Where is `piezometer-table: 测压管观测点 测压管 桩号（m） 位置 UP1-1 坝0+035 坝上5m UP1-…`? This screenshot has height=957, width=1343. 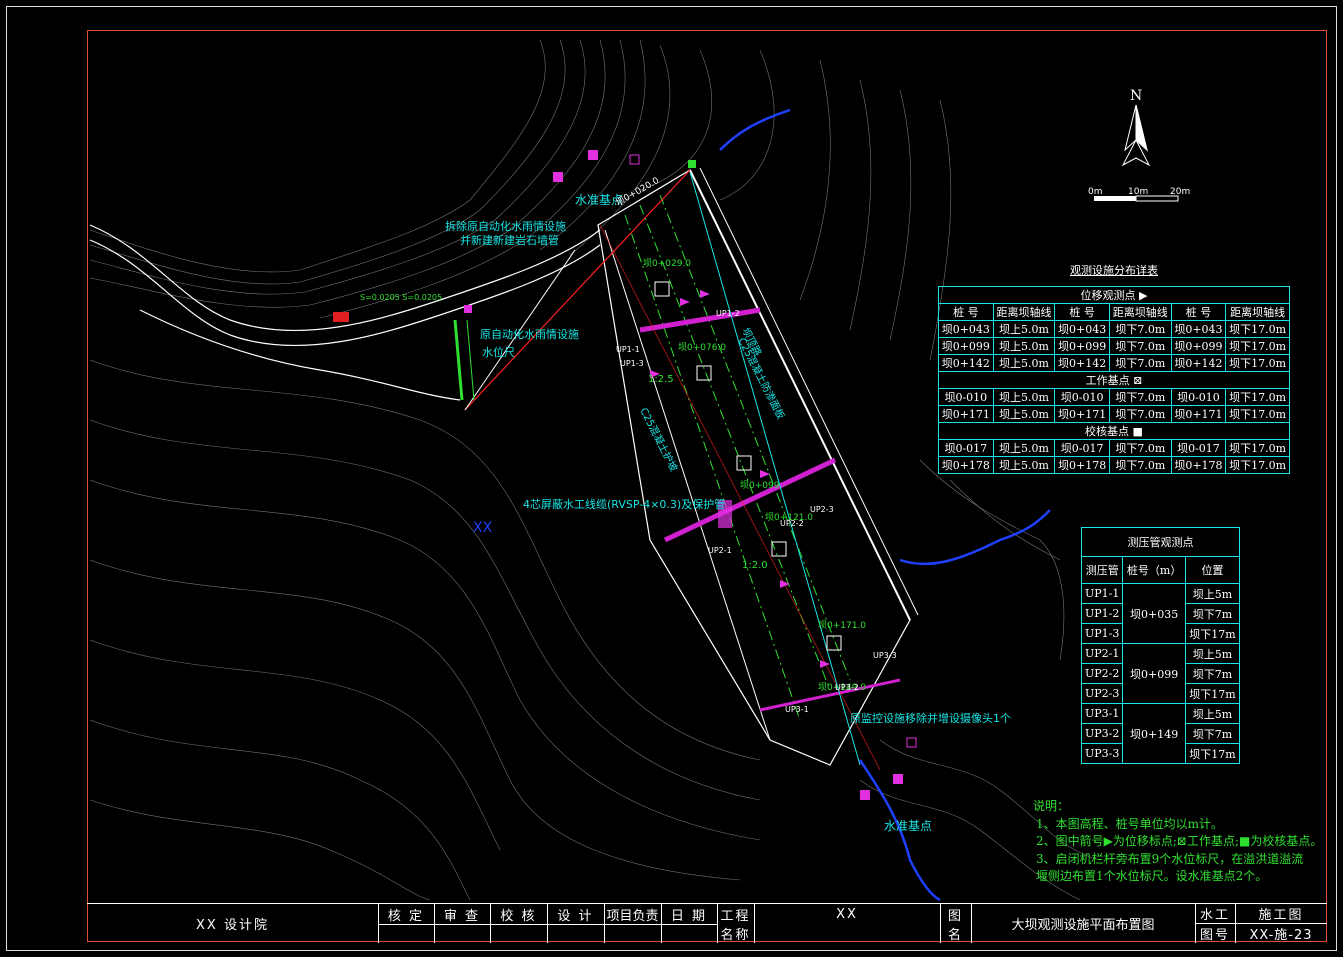 piezometer-table: 测压管观测点 测压管 桩号（m） 位置 UP1-1 坝0+035 坝上5m UP1-… is located at coordinates (1160, 645).